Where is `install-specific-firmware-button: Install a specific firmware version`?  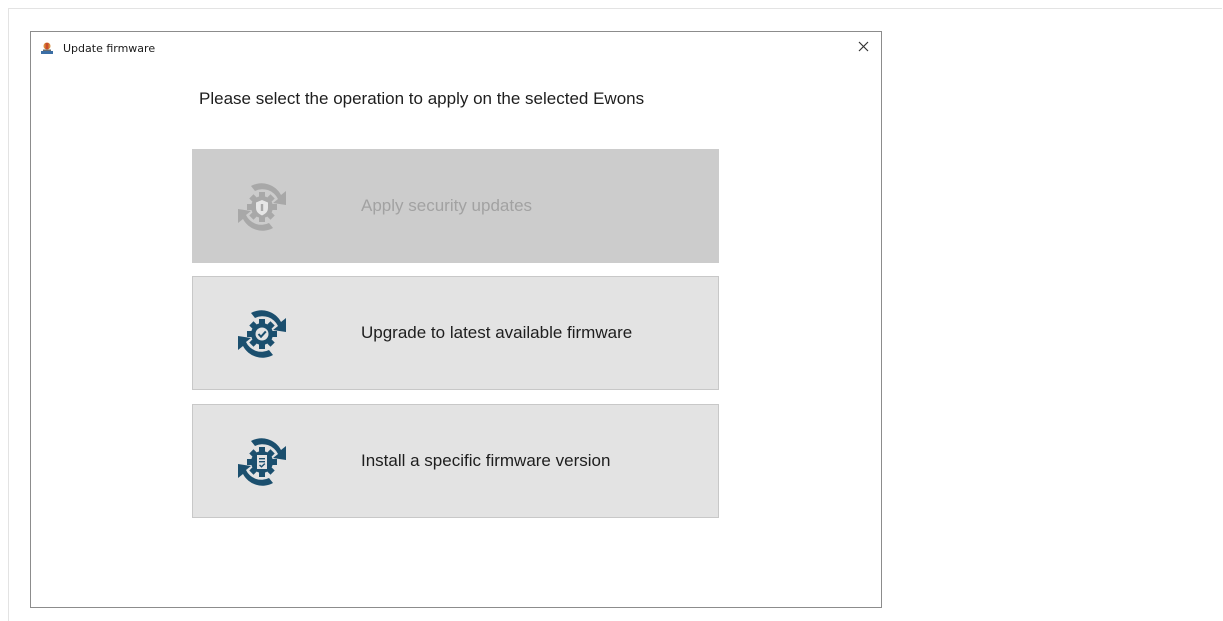 install-specific-firmware-button: Install a specific firmware version is located at coordinates (455, 461).